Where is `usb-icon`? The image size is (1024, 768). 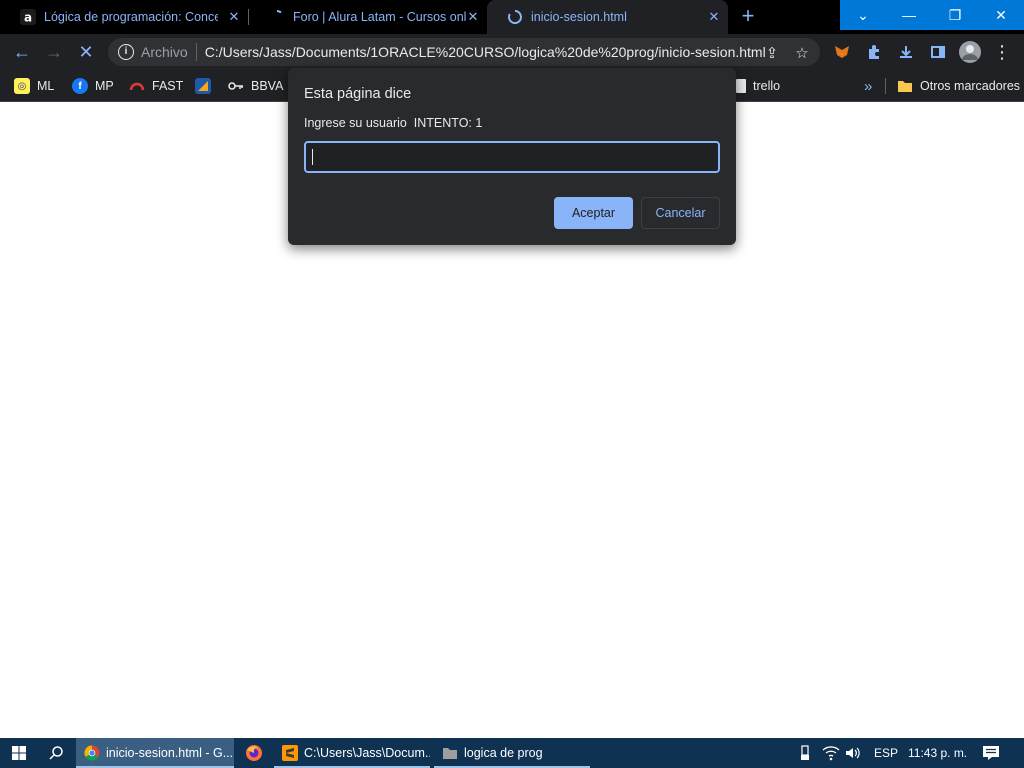
usb-icon is located at coordinates (805, 753).